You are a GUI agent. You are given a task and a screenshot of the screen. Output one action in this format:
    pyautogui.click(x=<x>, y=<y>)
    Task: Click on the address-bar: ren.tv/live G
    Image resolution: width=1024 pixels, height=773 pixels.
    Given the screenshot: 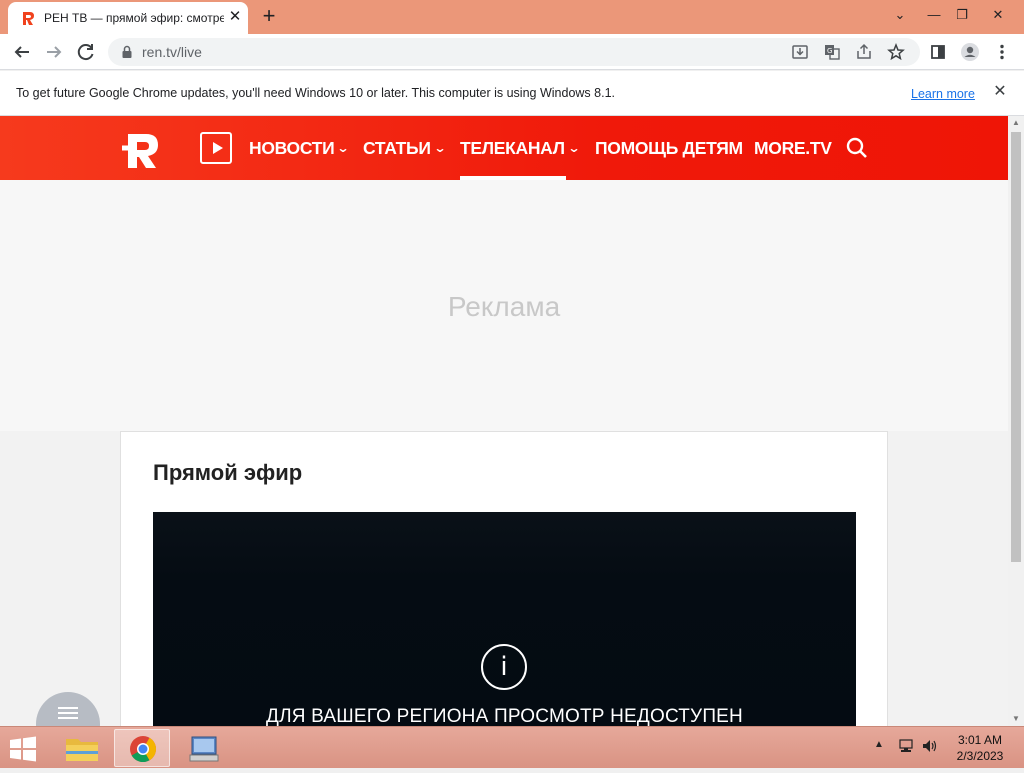 What is the action you would take?
    pyautogui.click(x=514, y=52)
    